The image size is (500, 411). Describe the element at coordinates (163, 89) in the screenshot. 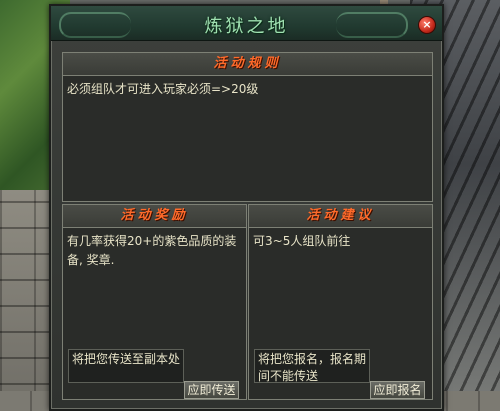

I see `rules-text: 必须组队才可进入玩家必须=>20级` at that location.